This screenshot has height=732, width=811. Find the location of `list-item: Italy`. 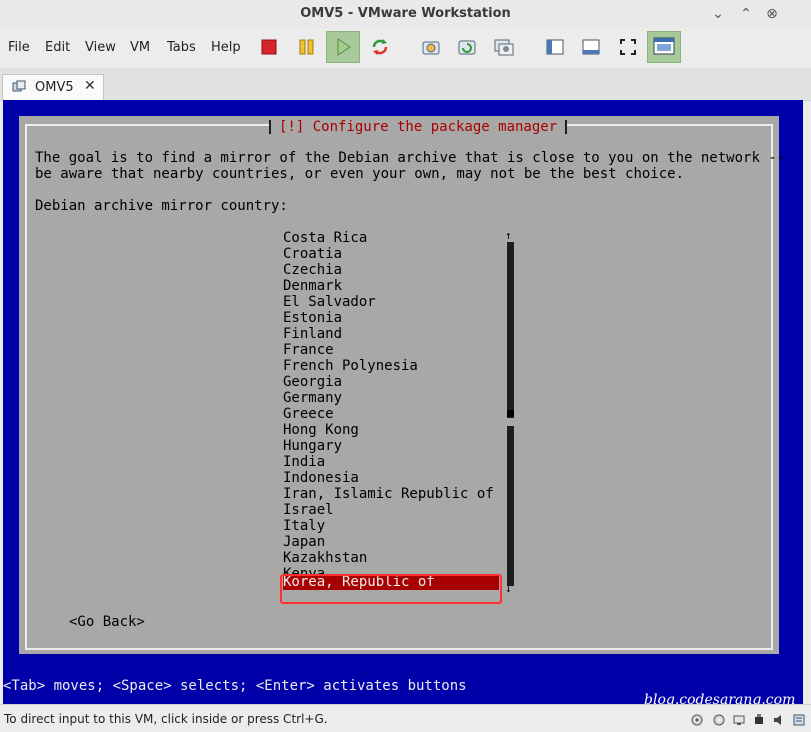

list-item: Italy is located at coordinates (391, 526).